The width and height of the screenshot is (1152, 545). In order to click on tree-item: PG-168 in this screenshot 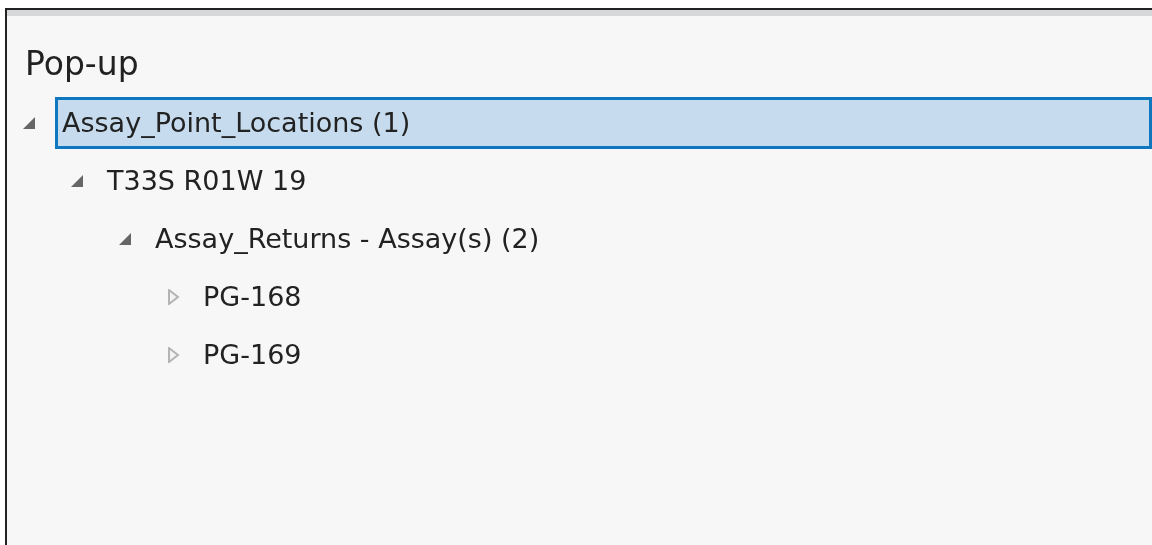, I will do `click(252, 297)`.